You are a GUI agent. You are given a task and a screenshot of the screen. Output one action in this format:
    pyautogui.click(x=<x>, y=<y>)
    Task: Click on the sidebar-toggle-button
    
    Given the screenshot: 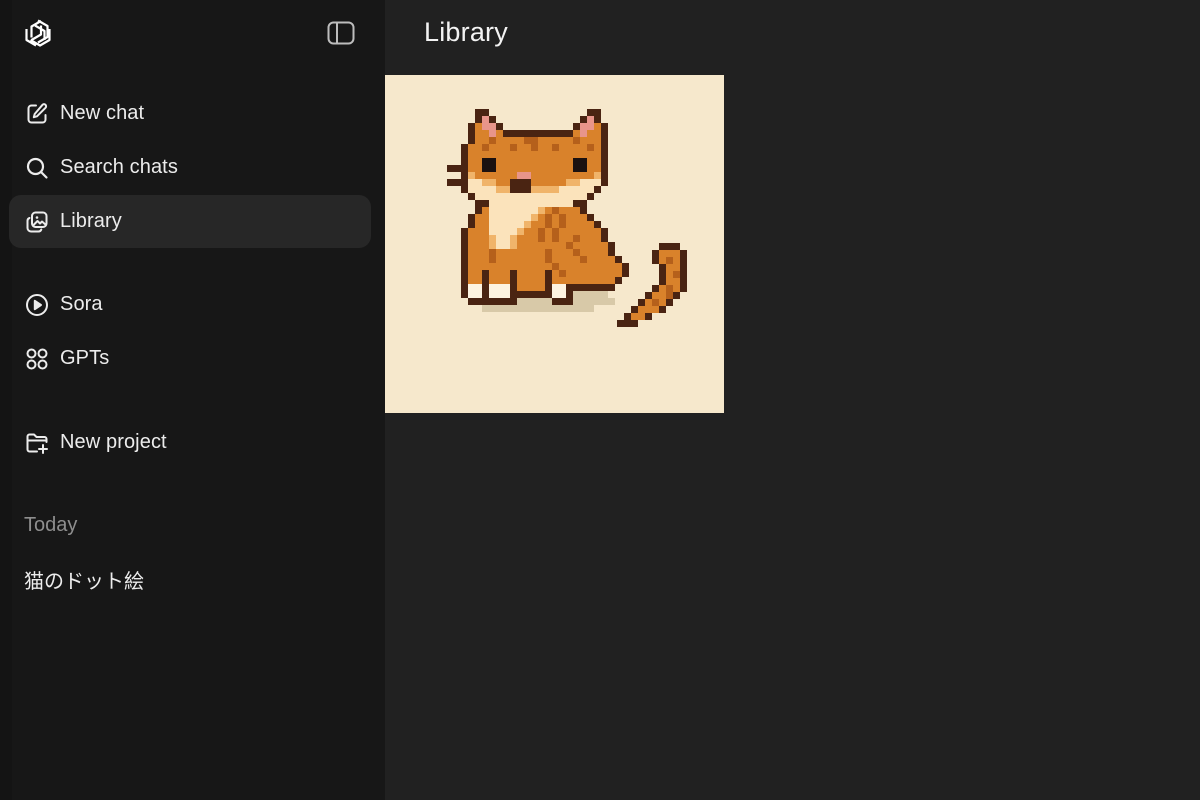 What is the action you would take?
    pyautogui.click(x=341, y=33)
    